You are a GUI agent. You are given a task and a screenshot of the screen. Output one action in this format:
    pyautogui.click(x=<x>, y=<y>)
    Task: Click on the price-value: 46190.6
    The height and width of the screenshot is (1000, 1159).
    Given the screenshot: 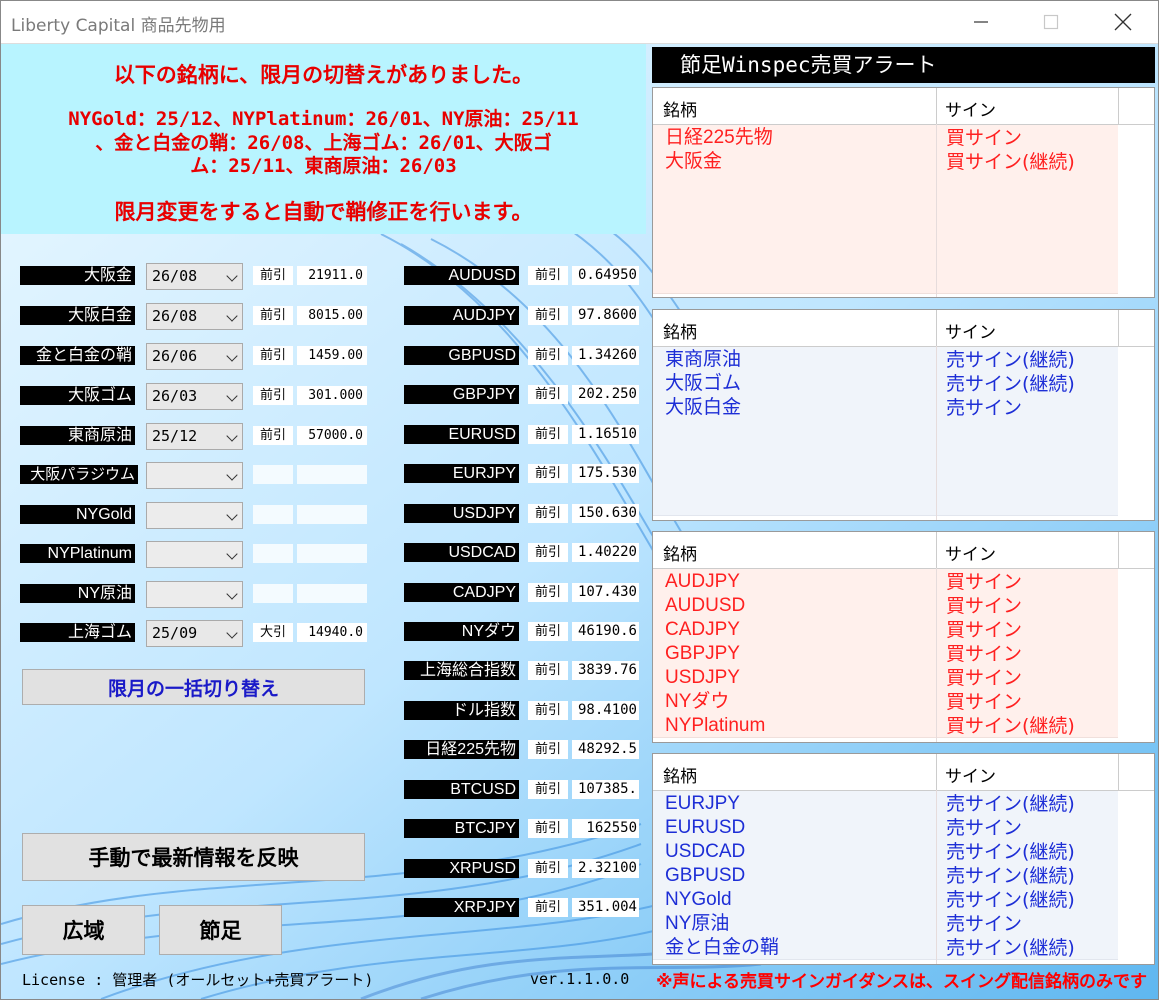 What is the action you would take?
    pyautogui.click(x=605, y=631)
    